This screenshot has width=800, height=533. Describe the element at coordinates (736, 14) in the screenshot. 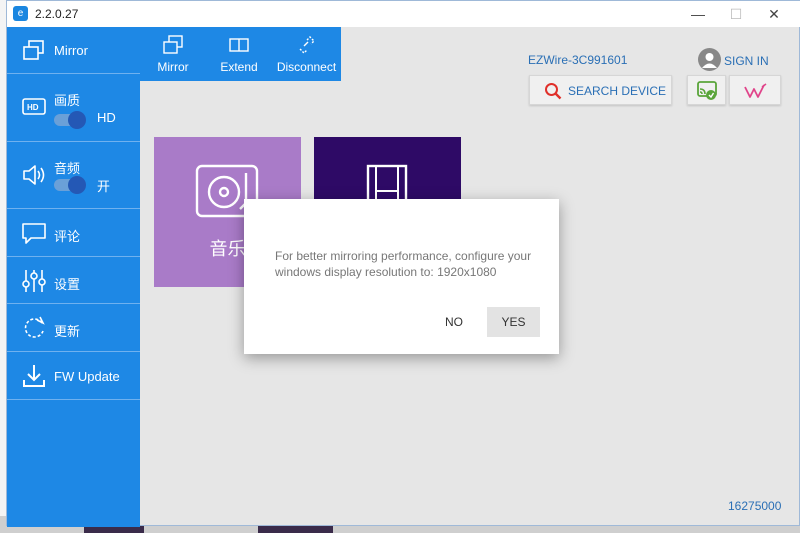

I see `maximize-button: ☐` at that location.